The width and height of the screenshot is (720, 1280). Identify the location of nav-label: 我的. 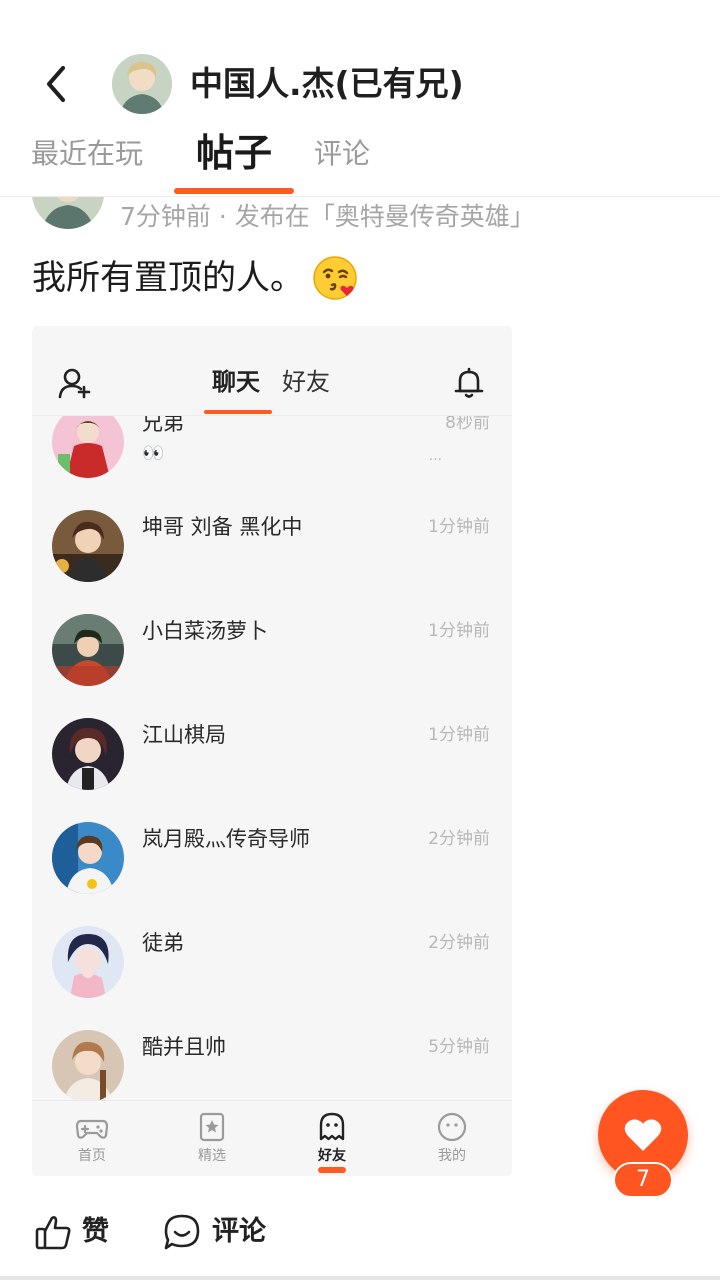
(452, 1156).